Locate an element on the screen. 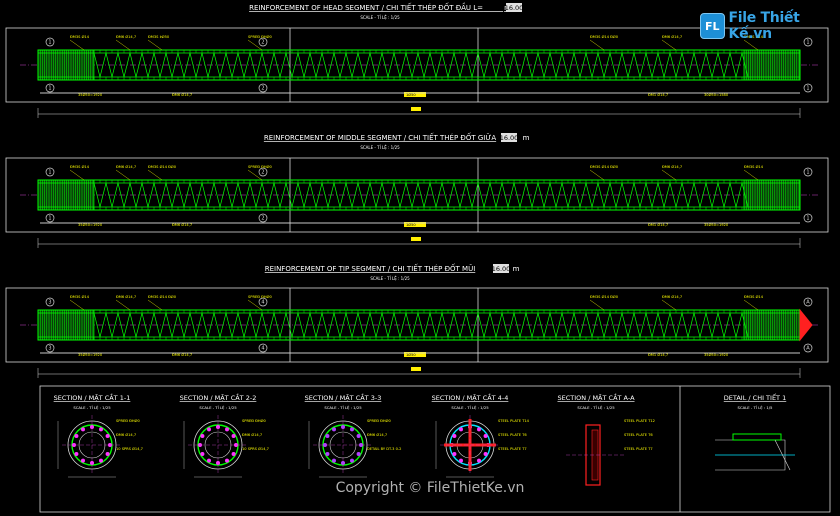 The width and height of the screenshot is (840, 516). section-note: STEEL PLATE T14 is located at coordinates (514, 421).